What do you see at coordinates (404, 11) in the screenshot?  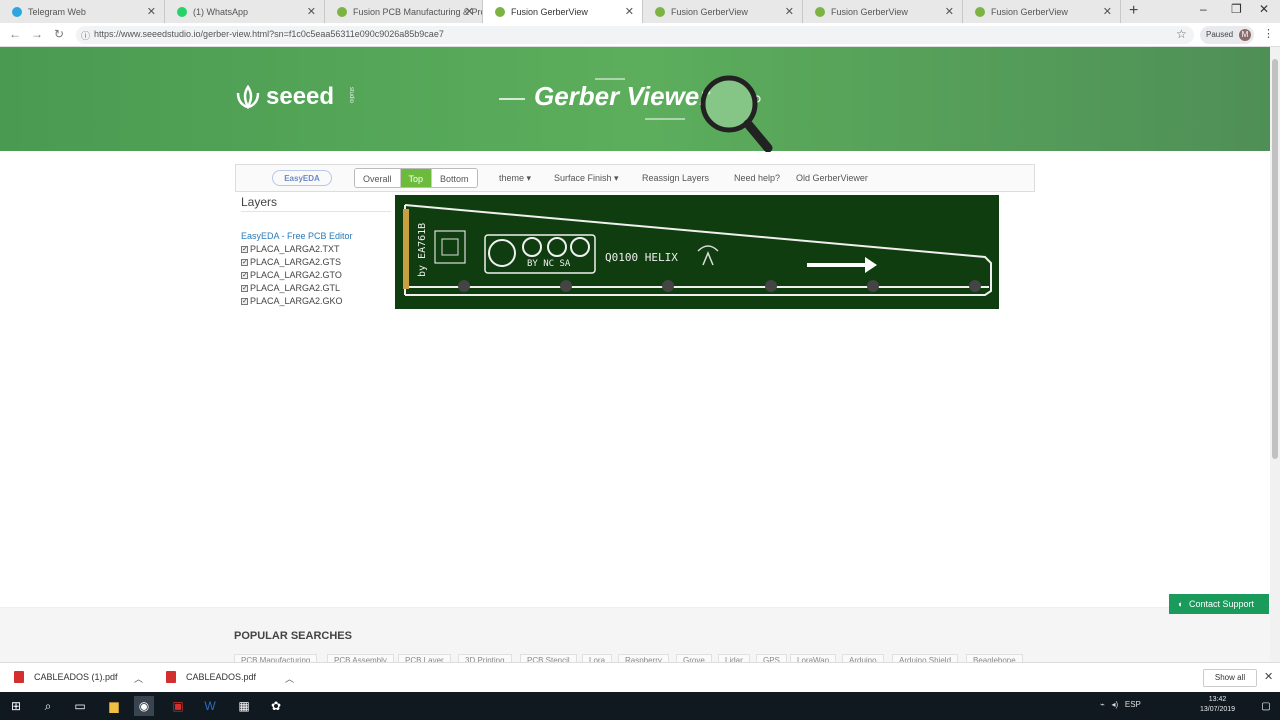 I see `tab-fusion-pcb: Fusion PCB Manufacturing & Pro ✕` at bounding box center [404, 11].